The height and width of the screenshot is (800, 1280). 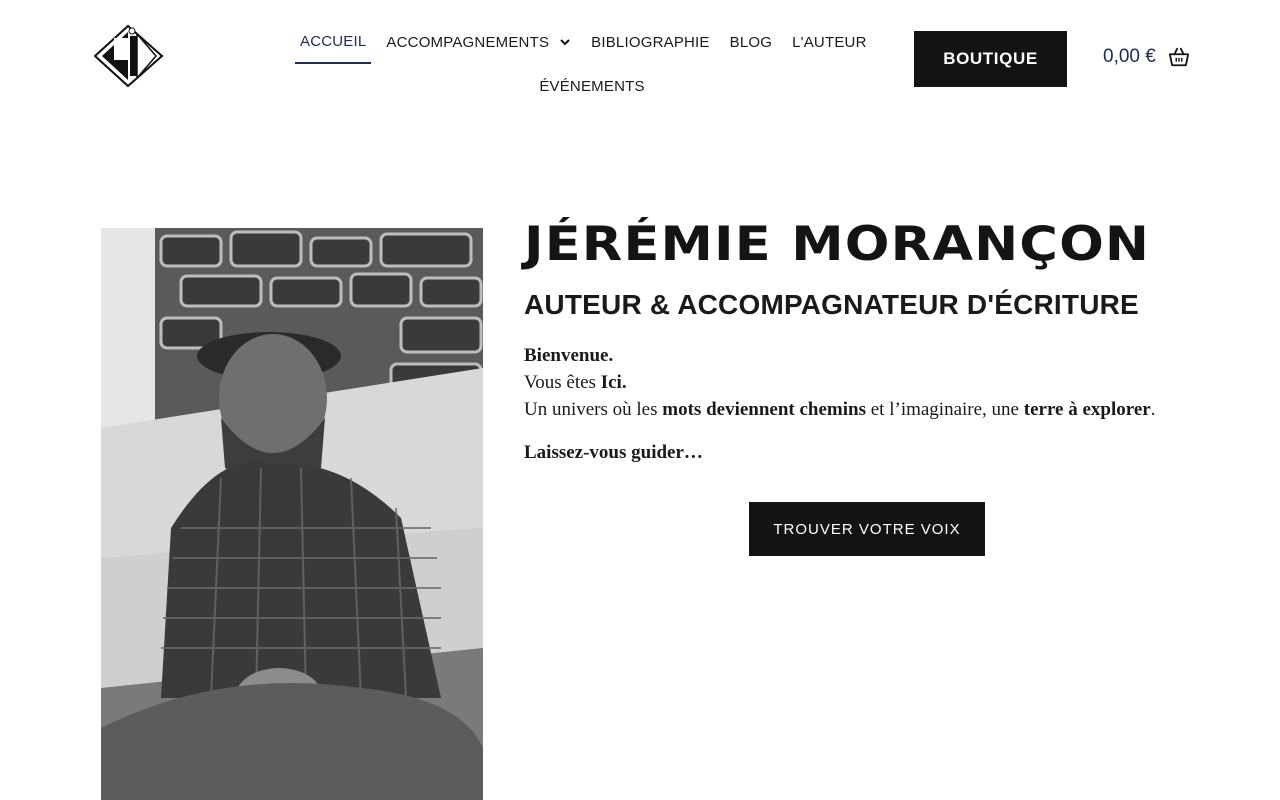 I want to click on welcome-text: Bienvenue., so click(x=569, y=355).